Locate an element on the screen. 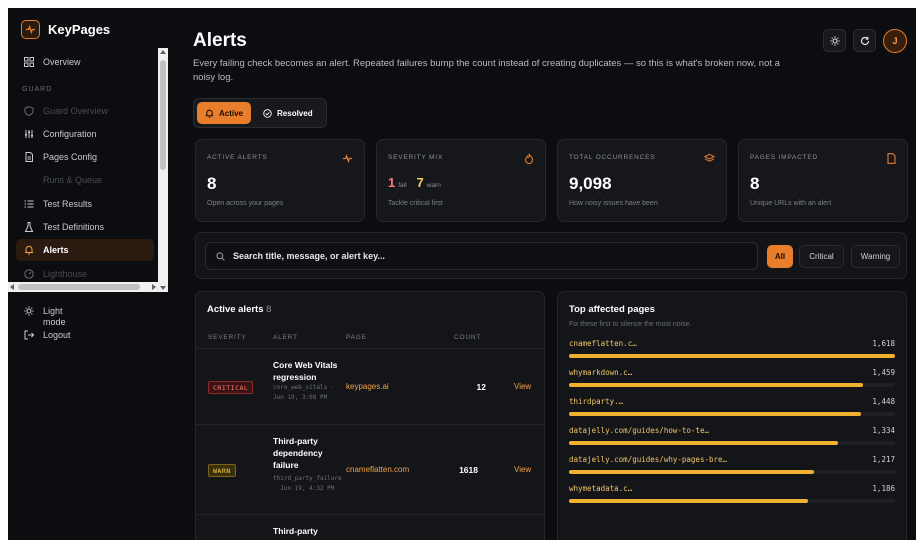  top-page-count: 1,217 is located at coordinates (883, 459).